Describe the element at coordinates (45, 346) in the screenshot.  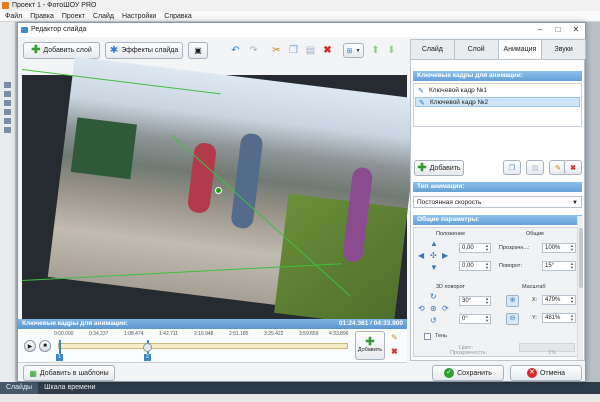
I see `stop-button: ■` at that location.